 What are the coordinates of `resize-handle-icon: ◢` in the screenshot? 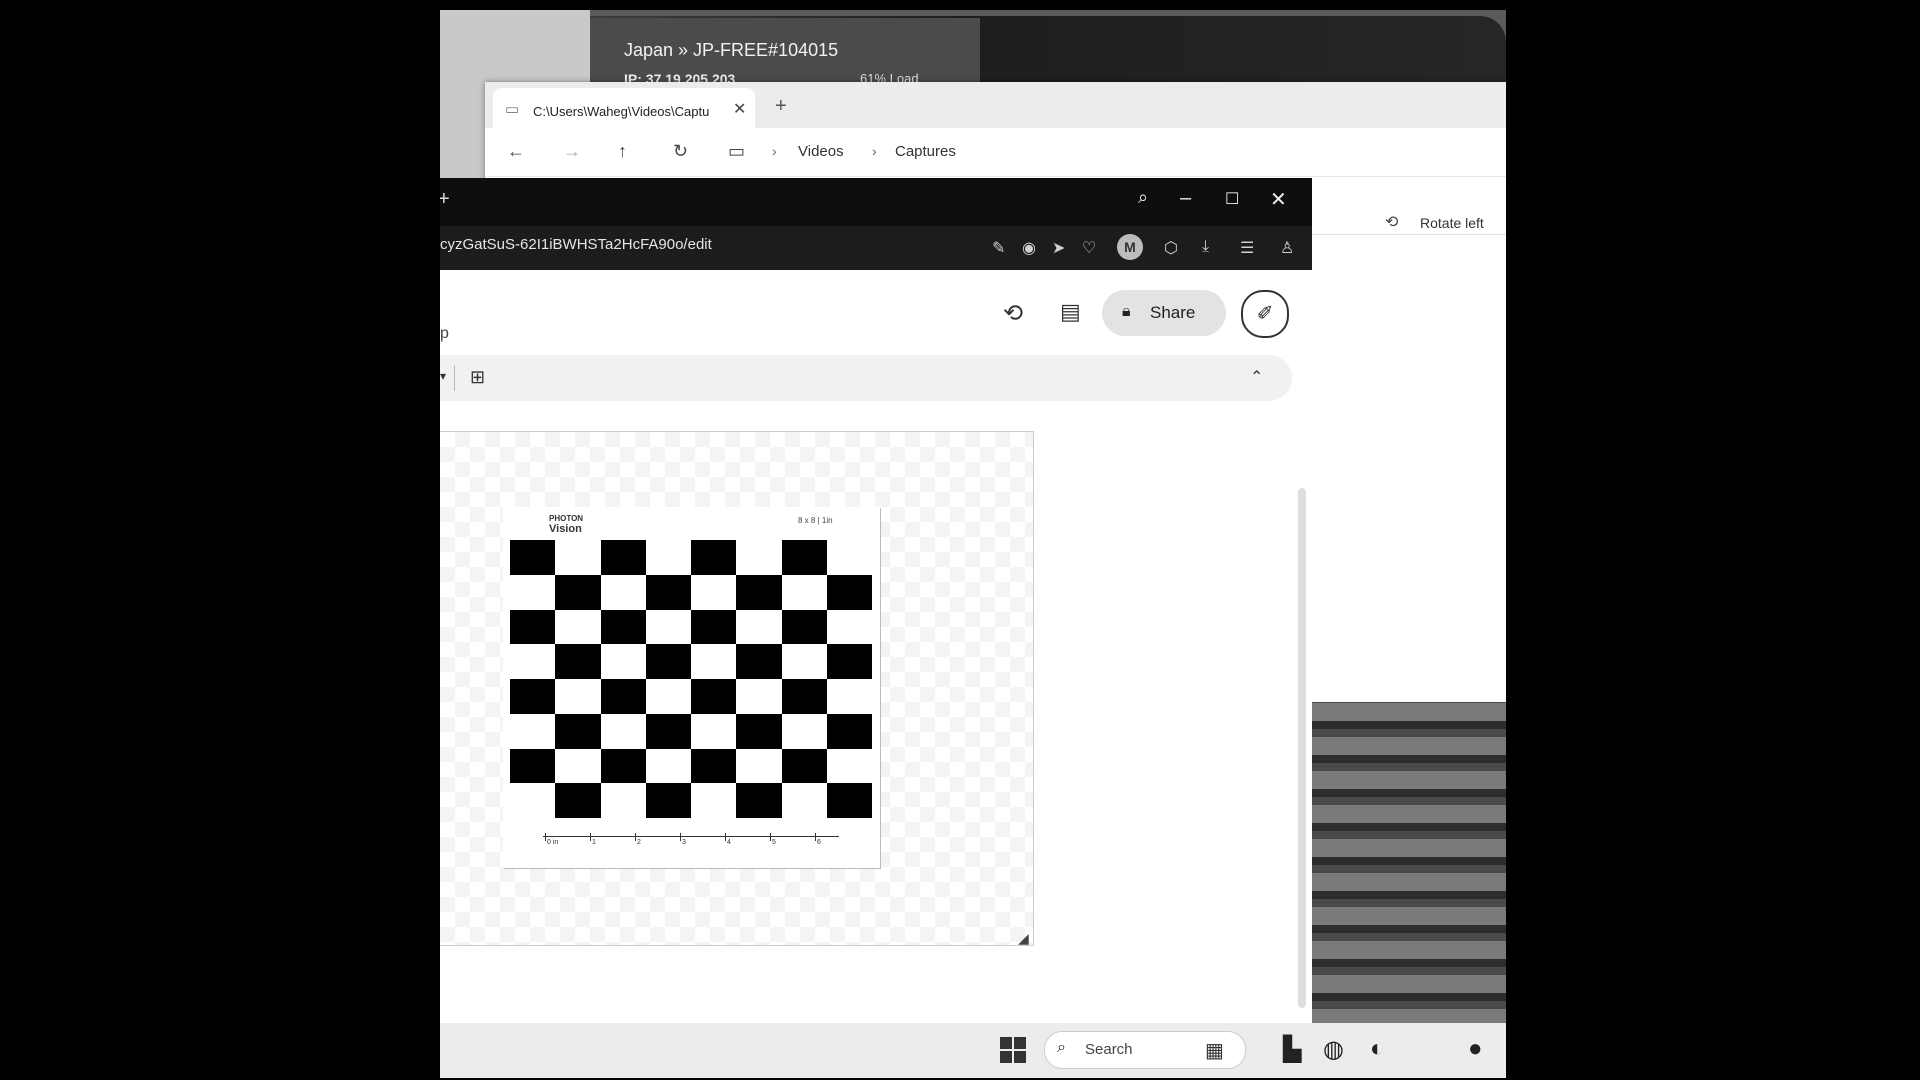 It's located at (1023, 938).